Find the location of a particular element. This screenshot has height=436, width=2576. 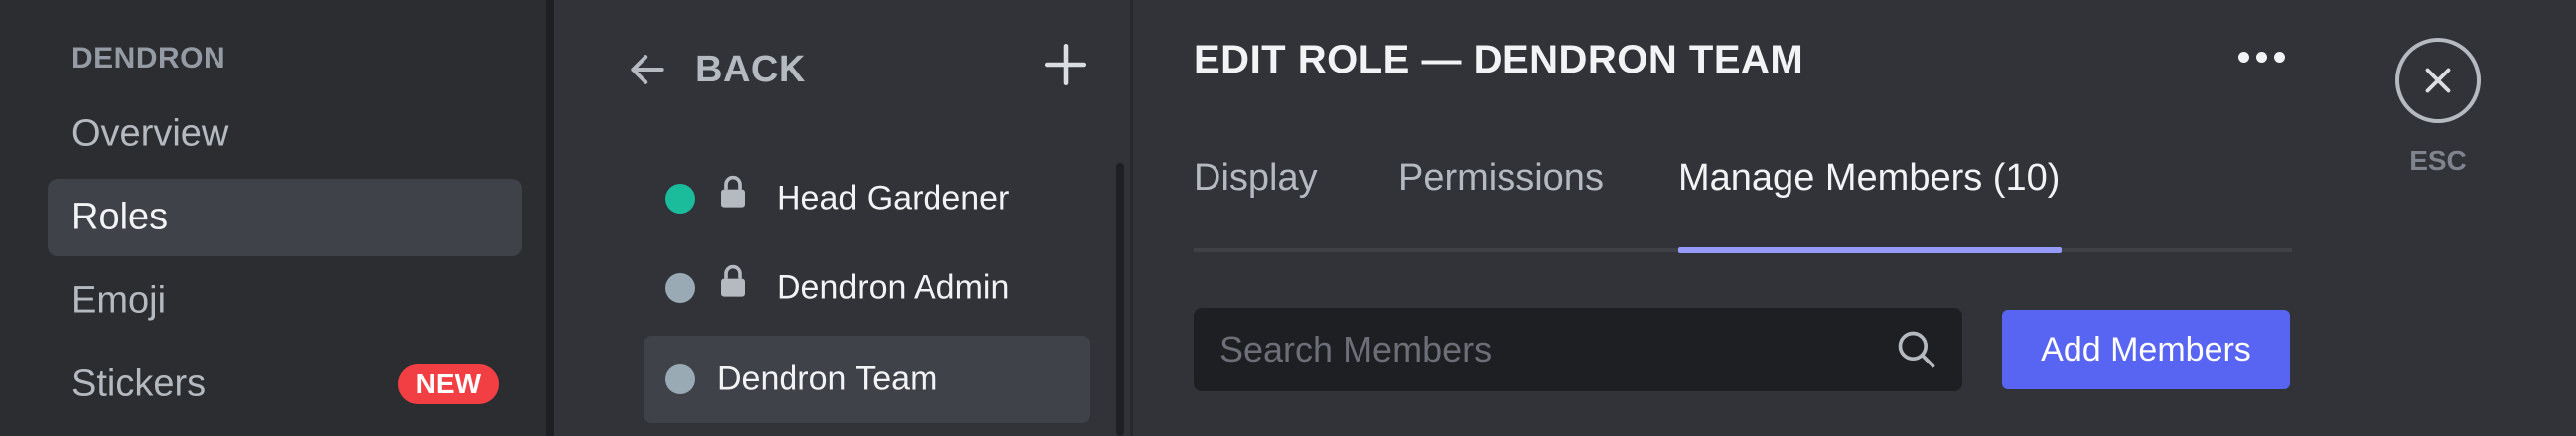

back-button: BACK is located at coordinates (716, 69).